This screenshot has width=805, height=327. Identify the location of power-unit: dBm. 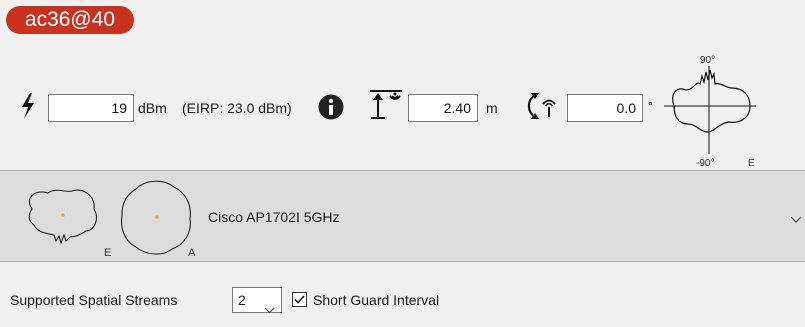
(152, 108).